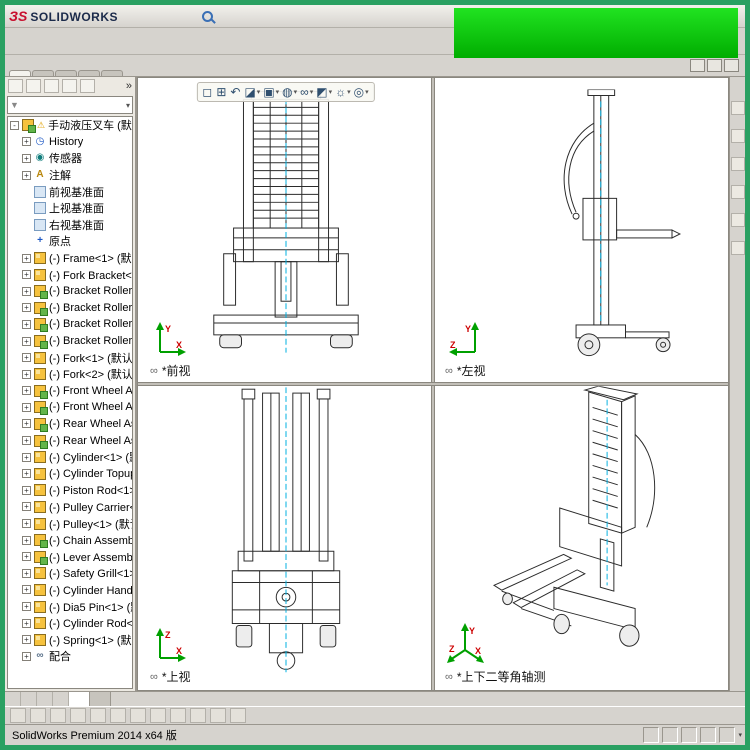 The image size is (750, 750). What do you see at coordinates (152, 16) in the screenshot?
I see `menu-view` at bounding box center [152, 16].